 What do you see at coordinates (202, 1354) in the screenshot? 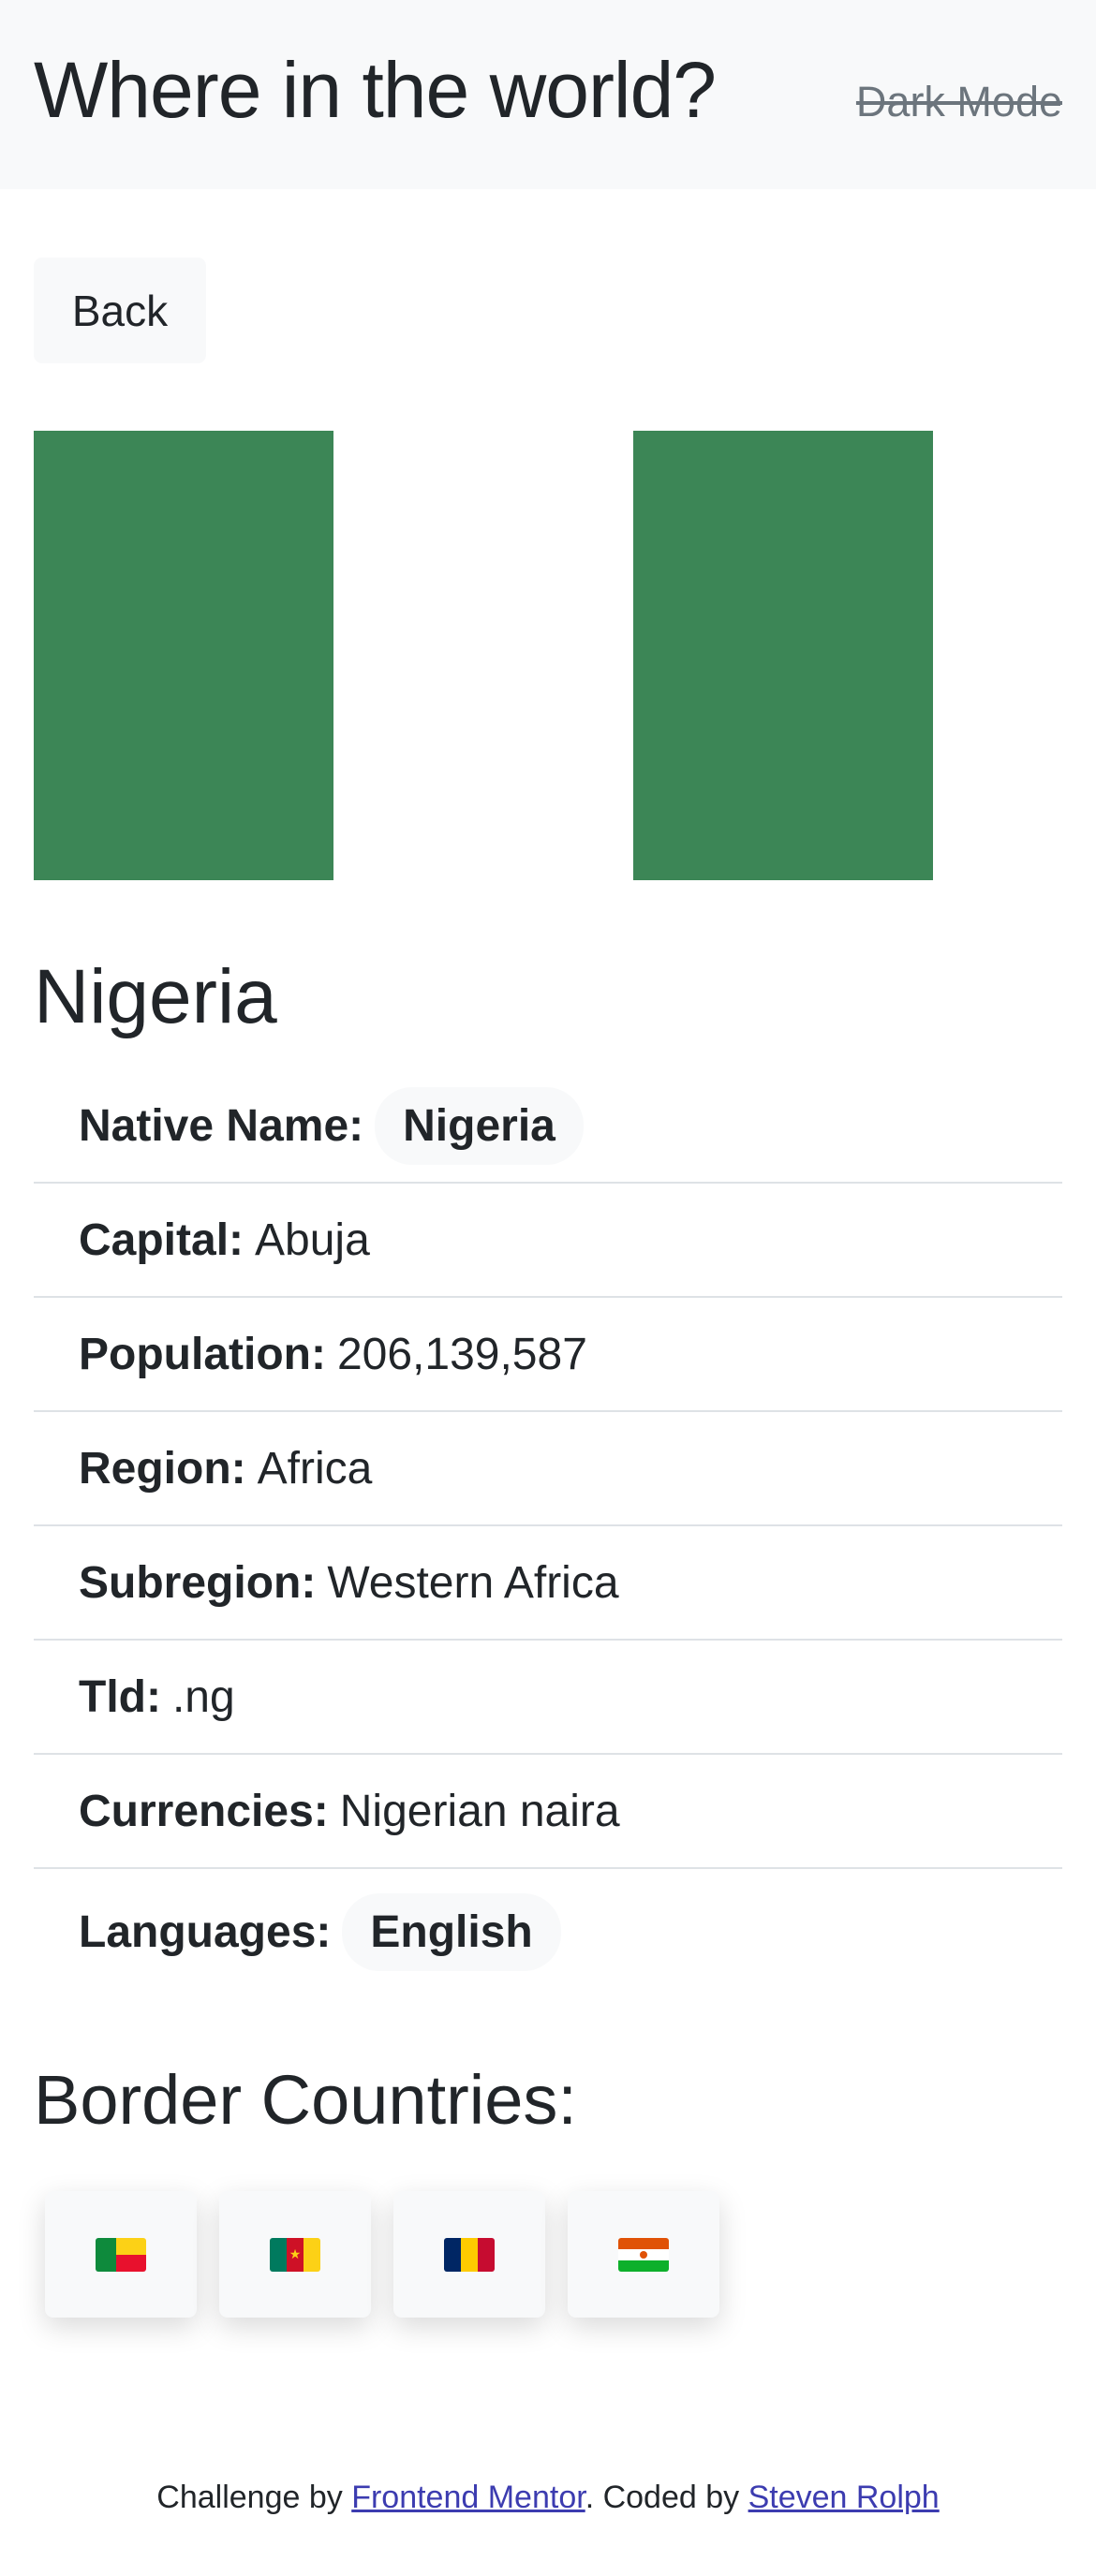
I see `detail-label: Population:` at bounding box center [202, 1354].